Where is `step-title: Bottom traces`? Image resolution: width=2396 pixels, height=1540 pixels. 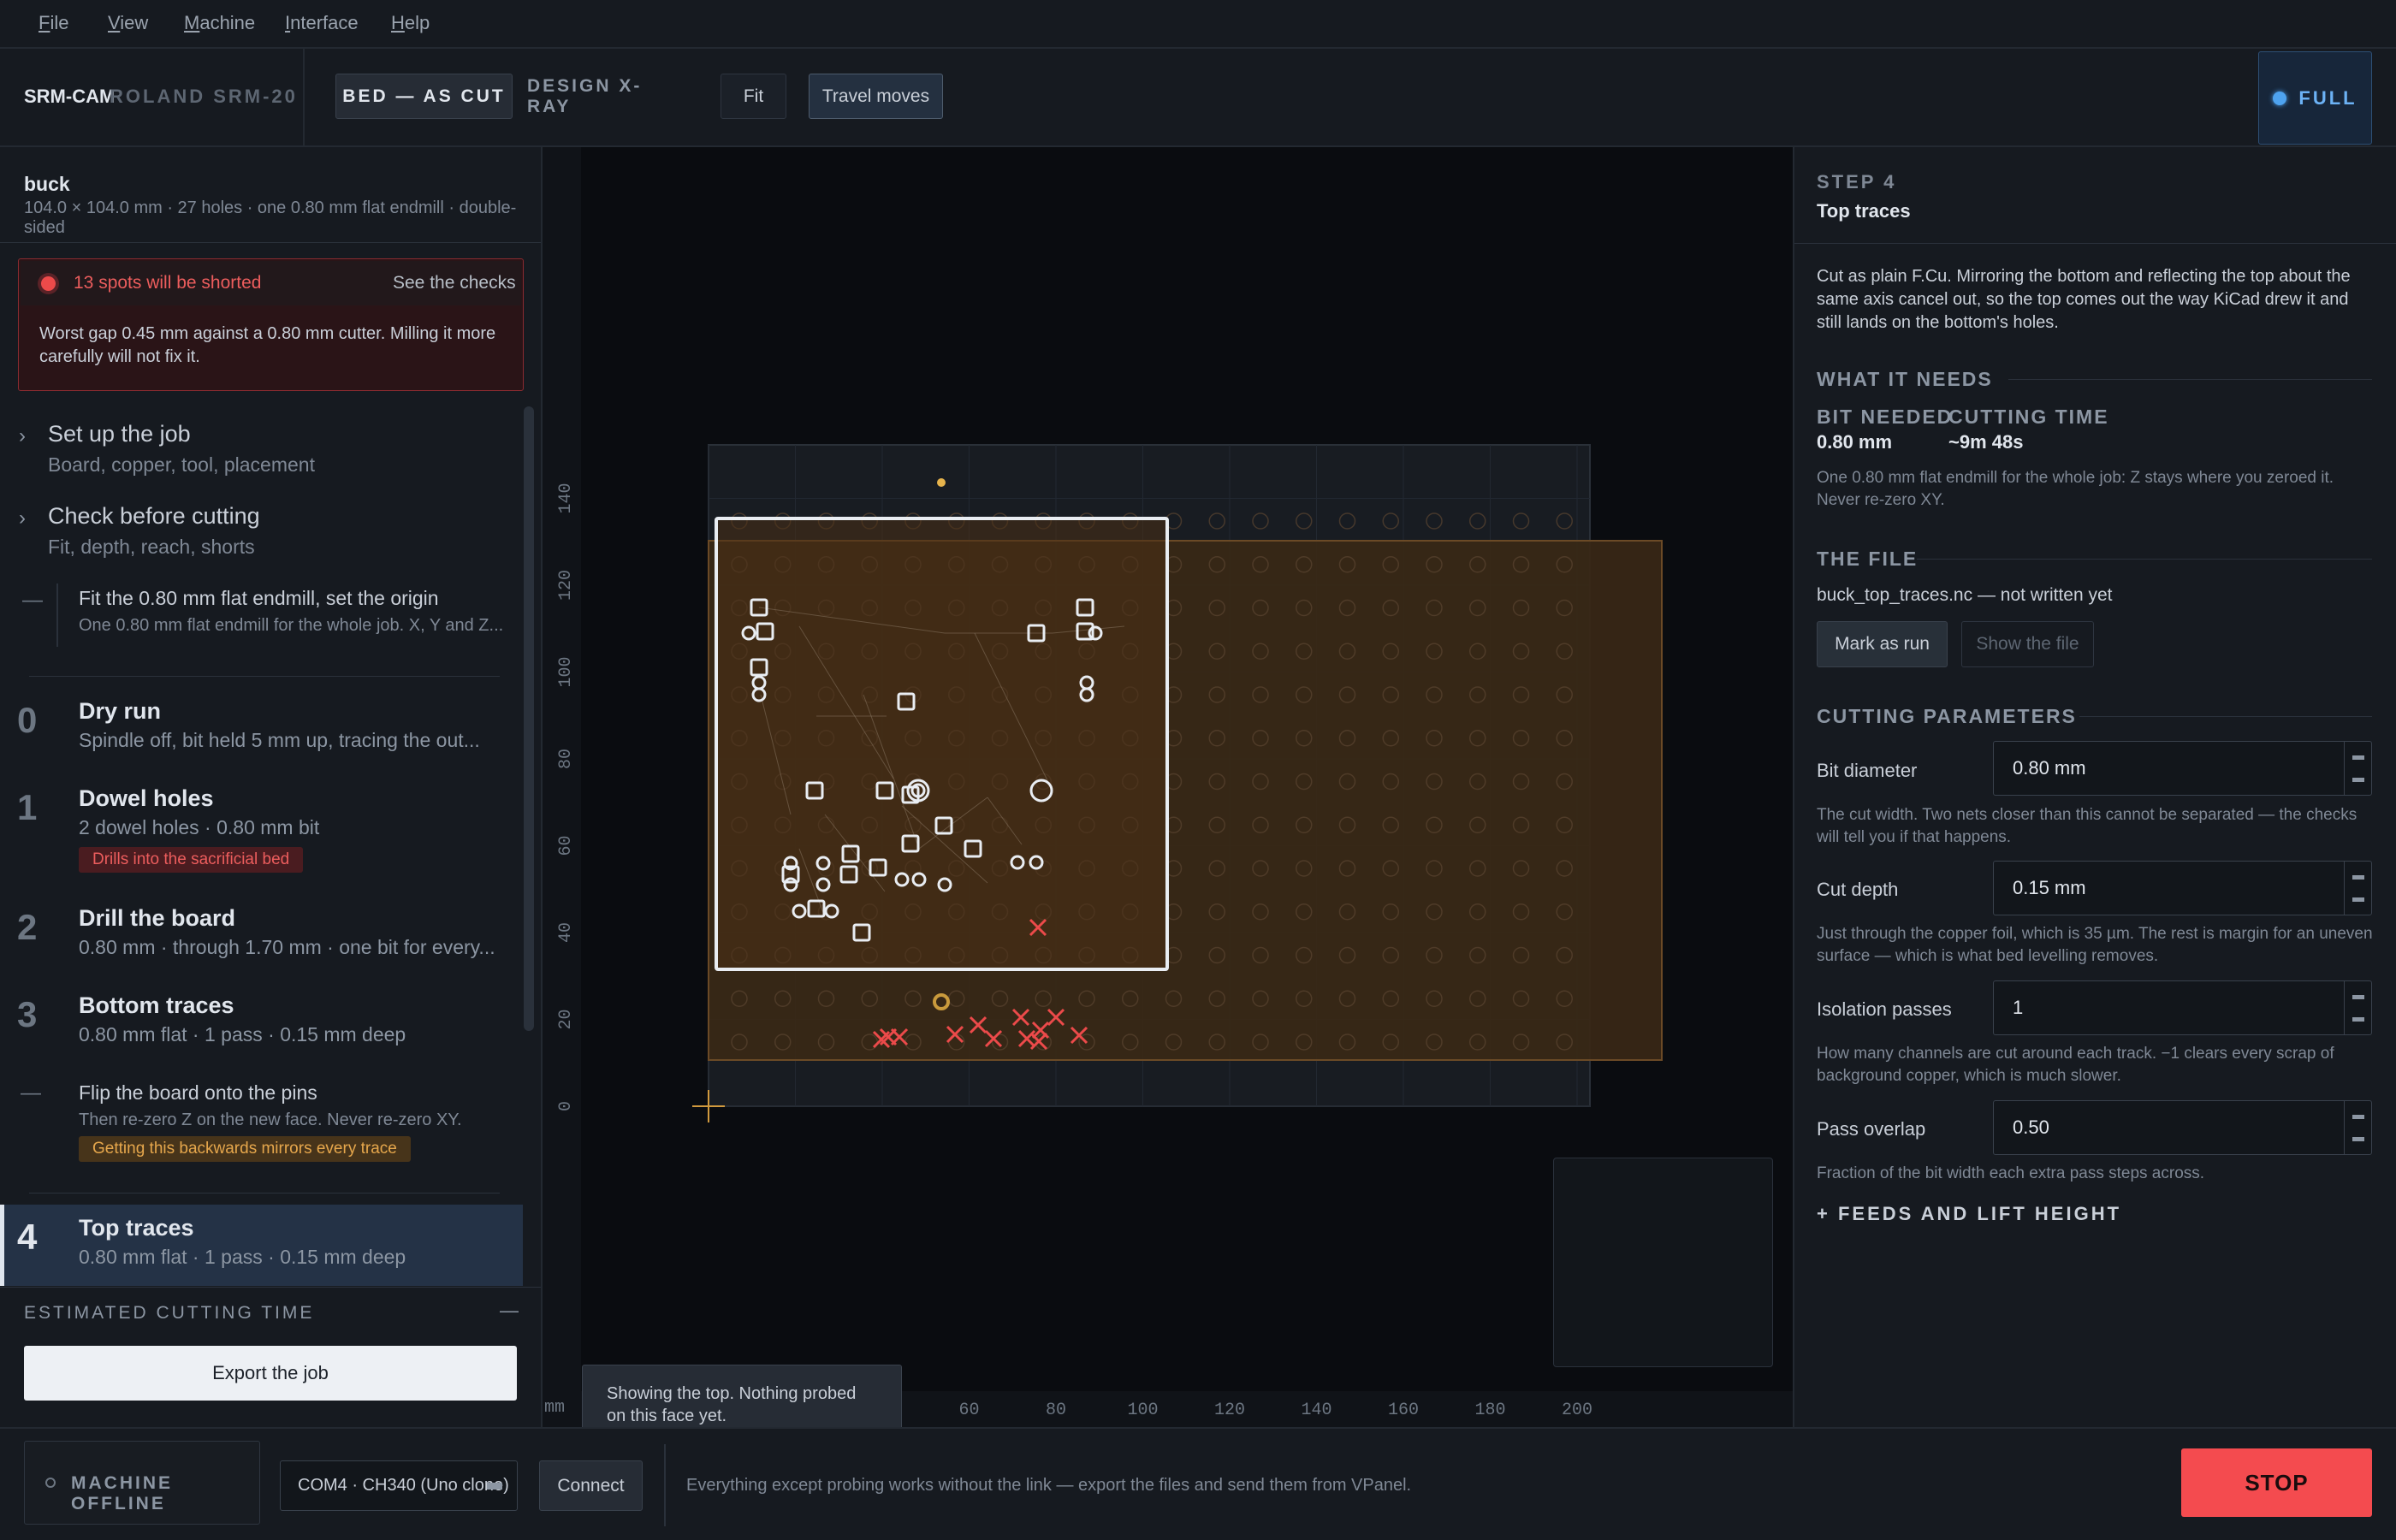 step-title: Bottom traces is located at coordinates (156, 1005).